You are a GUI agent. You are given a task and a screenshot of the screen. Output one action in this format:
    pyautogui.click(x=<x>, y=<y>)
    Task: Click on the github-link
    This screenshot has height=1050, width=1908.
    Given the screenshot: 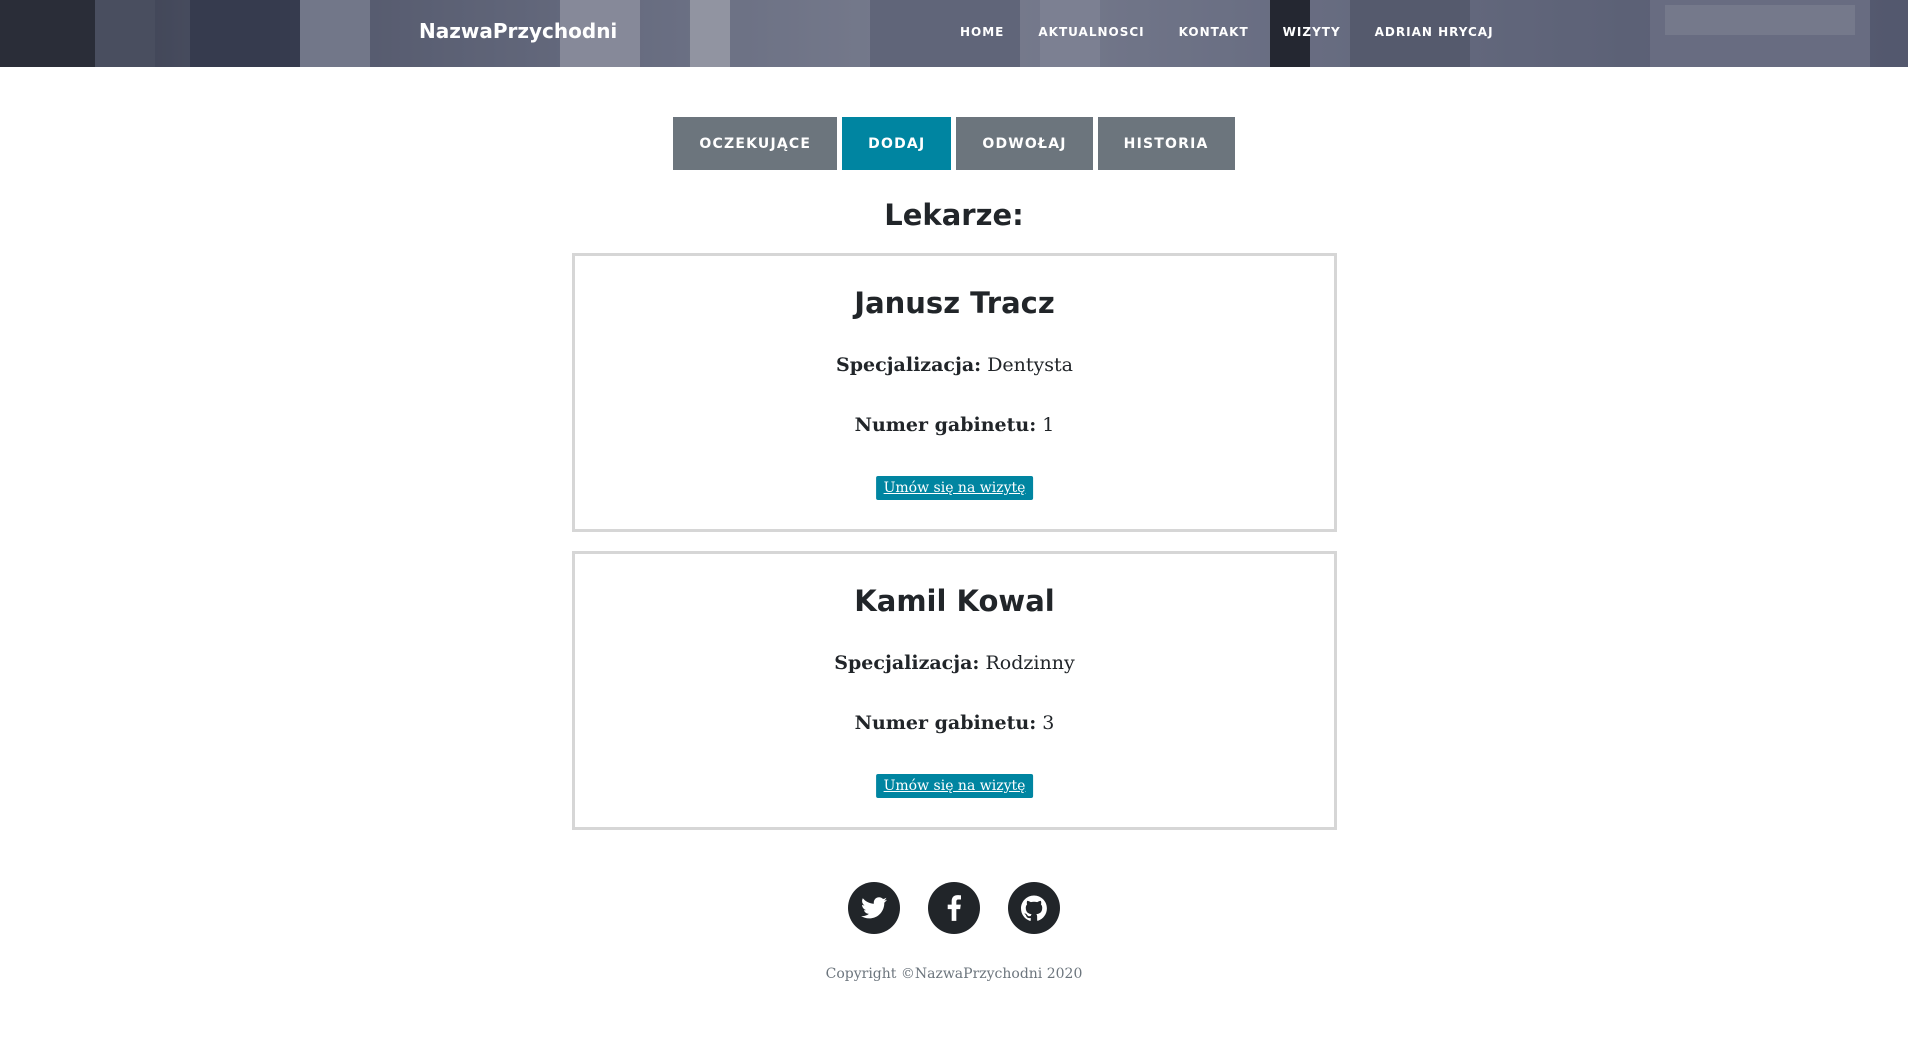 What is the action you would take?
    pyautogui.click(x=1034, y=908)
    